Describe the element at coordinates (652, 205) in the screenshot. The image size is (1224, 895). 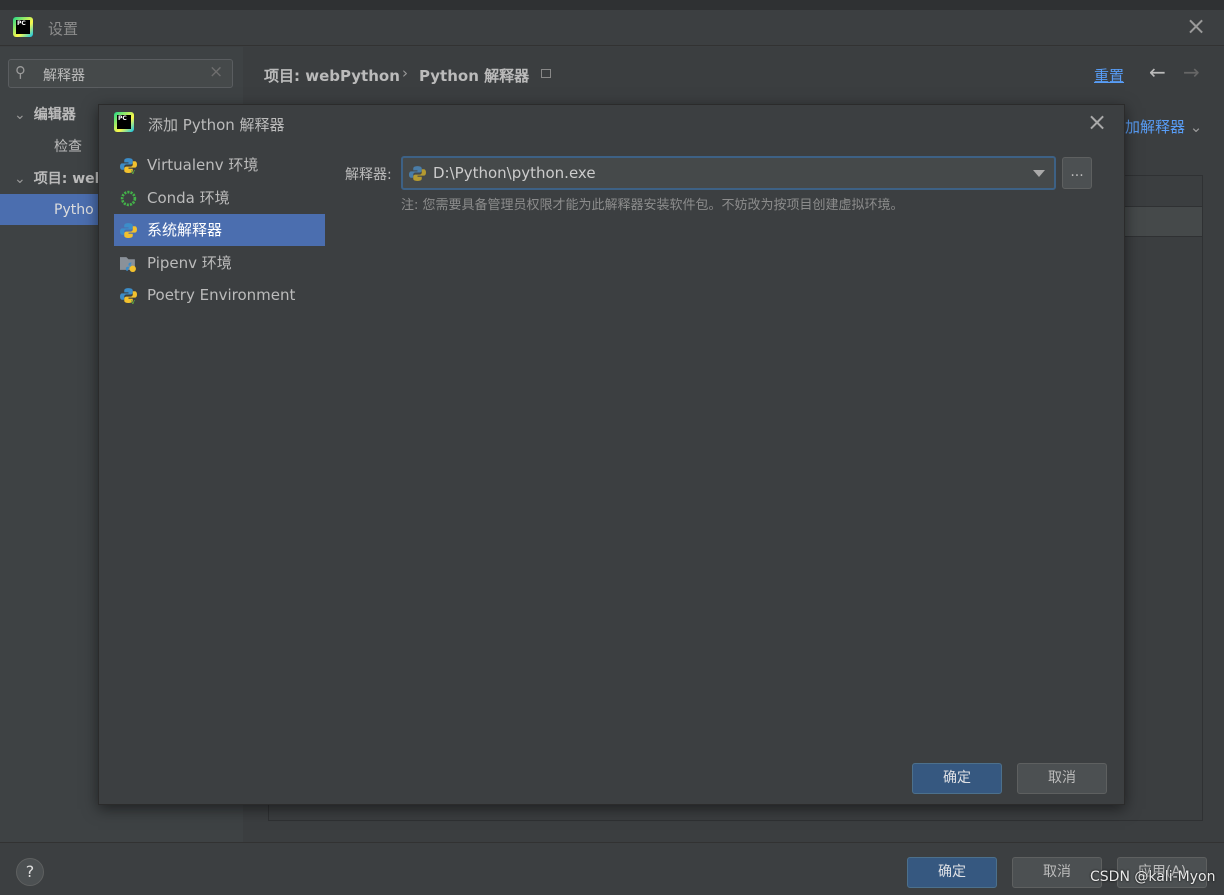
I see `admin-note: 注: 您需要具备管理员权限才能为此解释器安装软件包。不妨改为按项目创建虚拟环境。` at that location.